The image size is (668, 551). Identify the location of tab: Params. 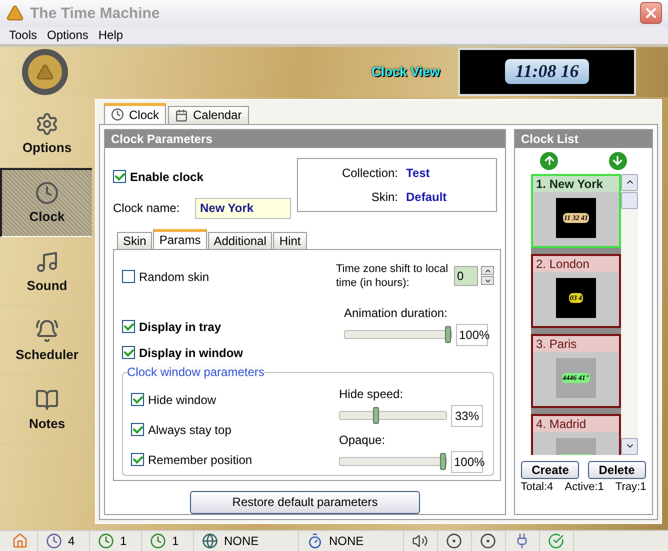
(180, 238).